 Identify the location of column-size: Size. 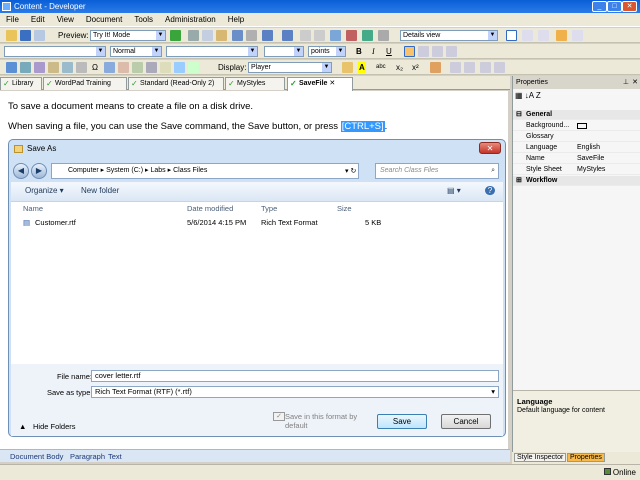
(344, 208).